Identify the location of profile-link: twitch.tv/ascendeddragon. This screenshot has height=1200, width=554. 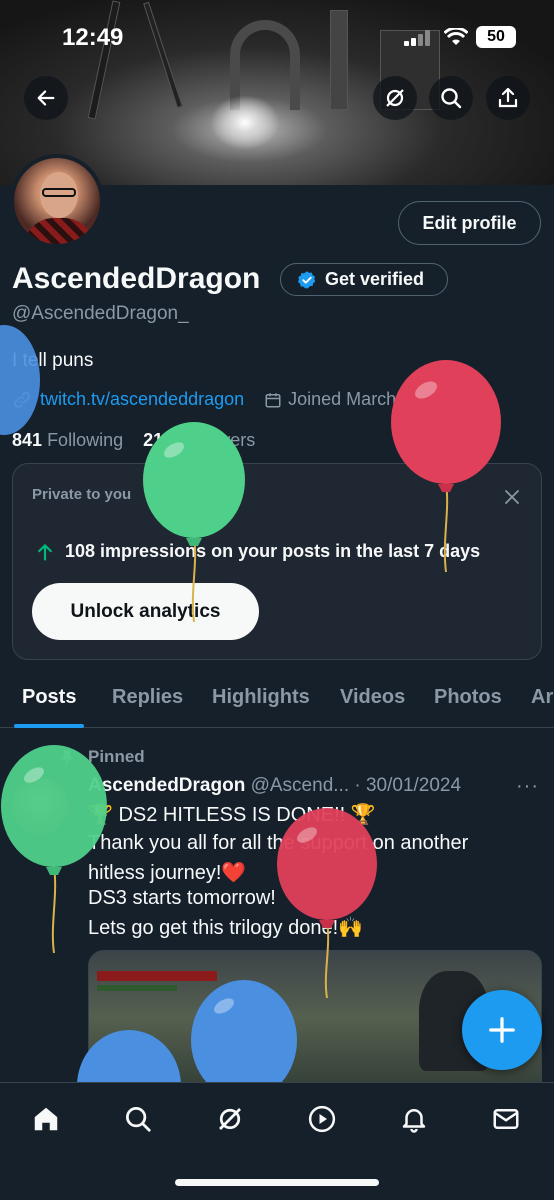
(142, 399).